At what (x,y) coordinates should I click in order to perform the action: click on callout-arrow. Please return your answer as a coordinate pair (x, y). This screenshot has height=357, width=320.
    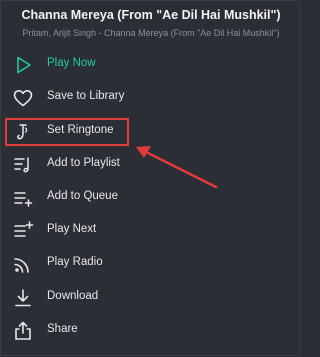
    Looking at the image, I should click on (177, 167).